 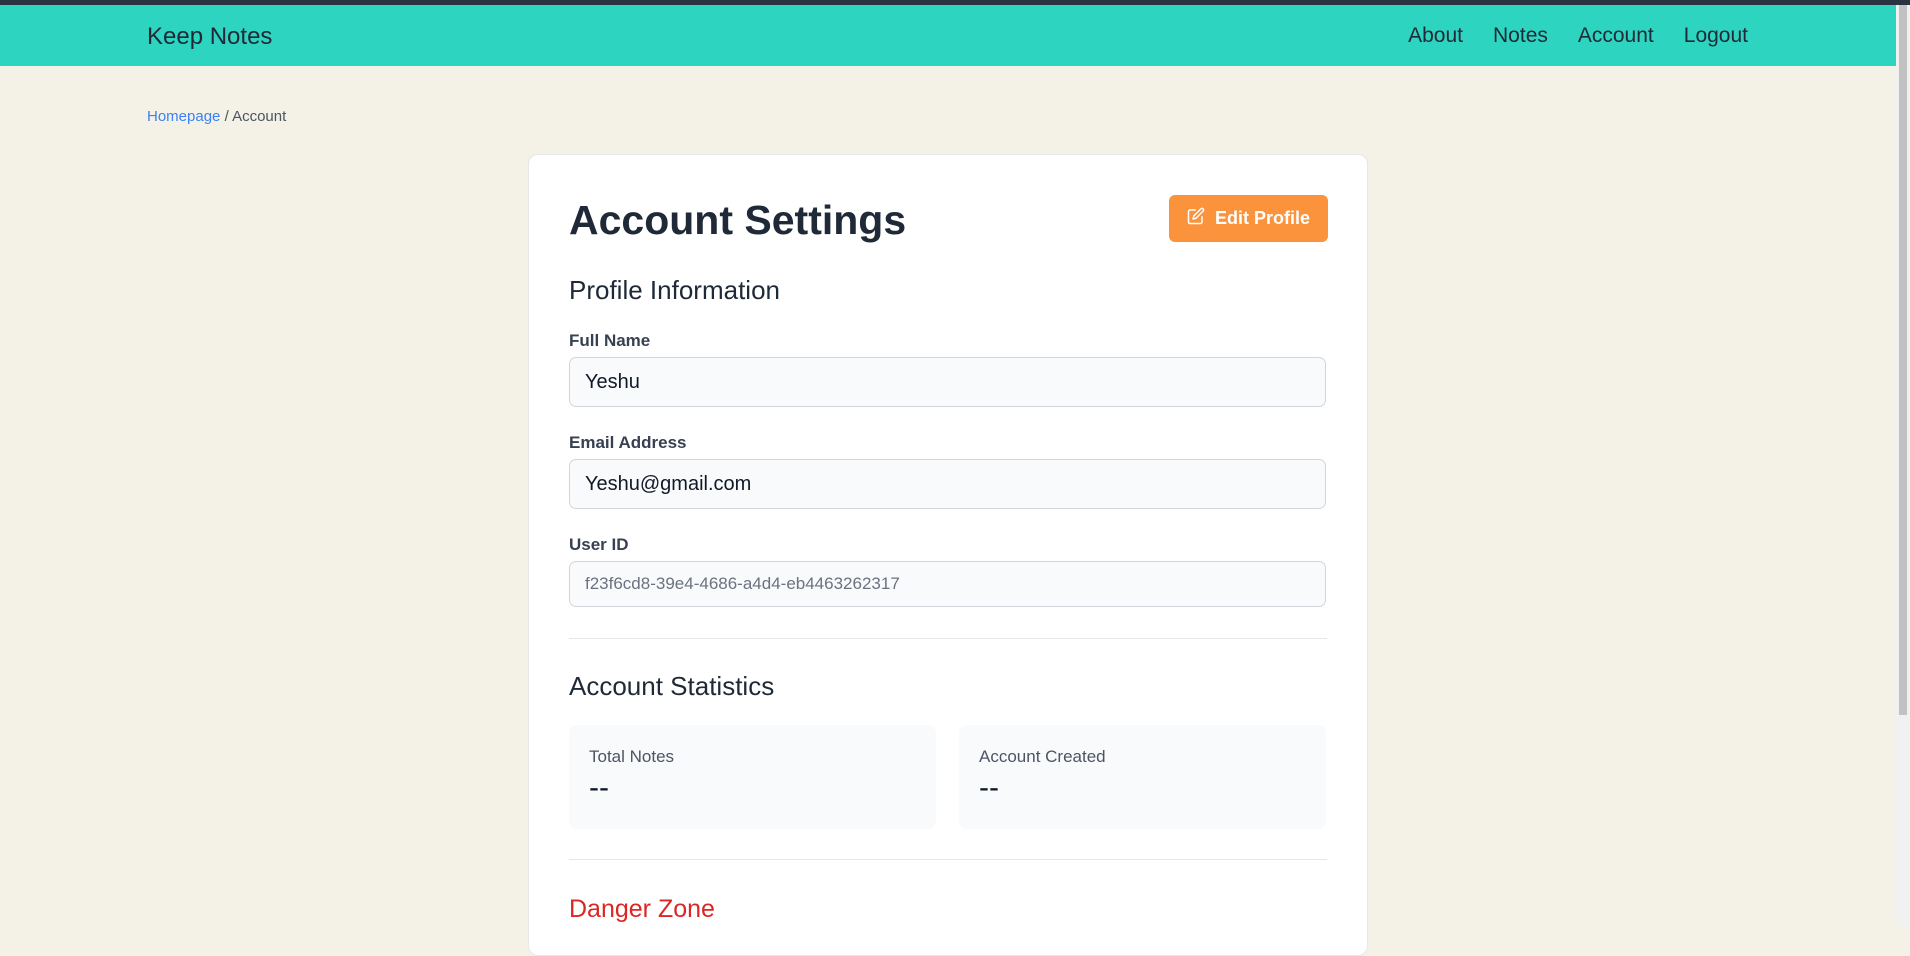 What do you see at coordinates (1042, 756) in the screenshot?
I see `account-created-label: Account Created` at bounding box center [1042, 756].